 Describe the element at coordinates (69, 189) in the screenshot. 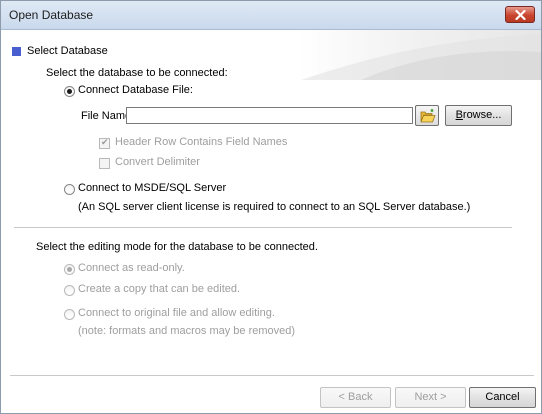

I see `connect-sql-server-radio` at that location.